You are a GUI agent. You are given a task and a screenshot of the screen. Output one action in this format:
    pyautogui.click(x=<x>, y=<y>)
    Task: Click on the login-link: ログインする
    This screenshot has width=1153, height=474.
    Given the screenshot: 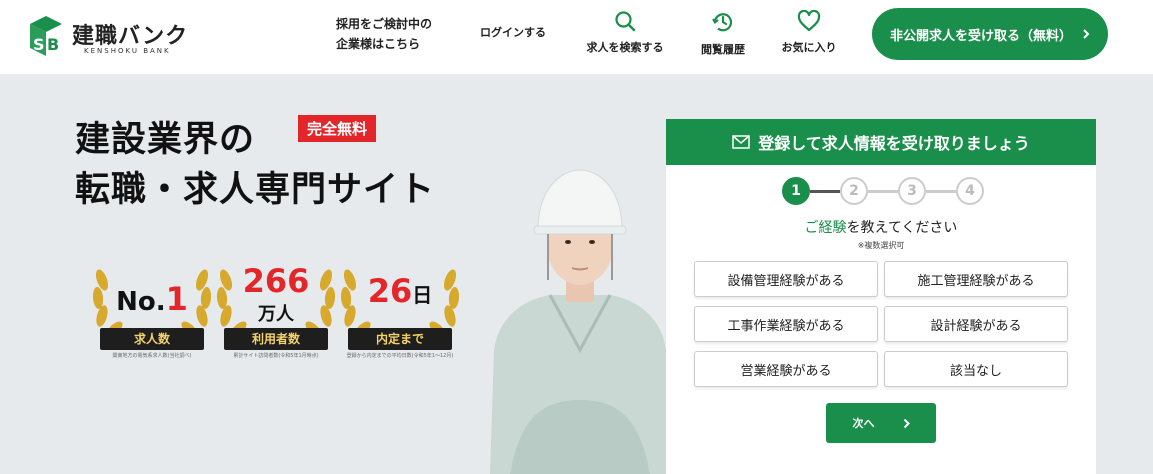 What is the action you would take?
    pyautogui.click(x=513, y=33)
    